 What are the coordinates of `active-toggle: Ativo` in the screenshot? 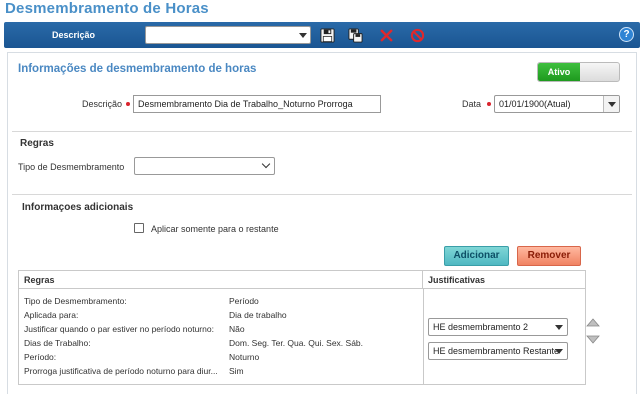 It's located at (578, 72).